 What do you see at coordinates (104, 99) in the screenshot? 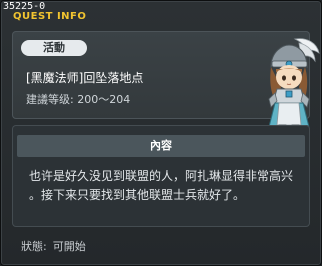
I see `level-value: 200～204` at bounding box center [104, 99].